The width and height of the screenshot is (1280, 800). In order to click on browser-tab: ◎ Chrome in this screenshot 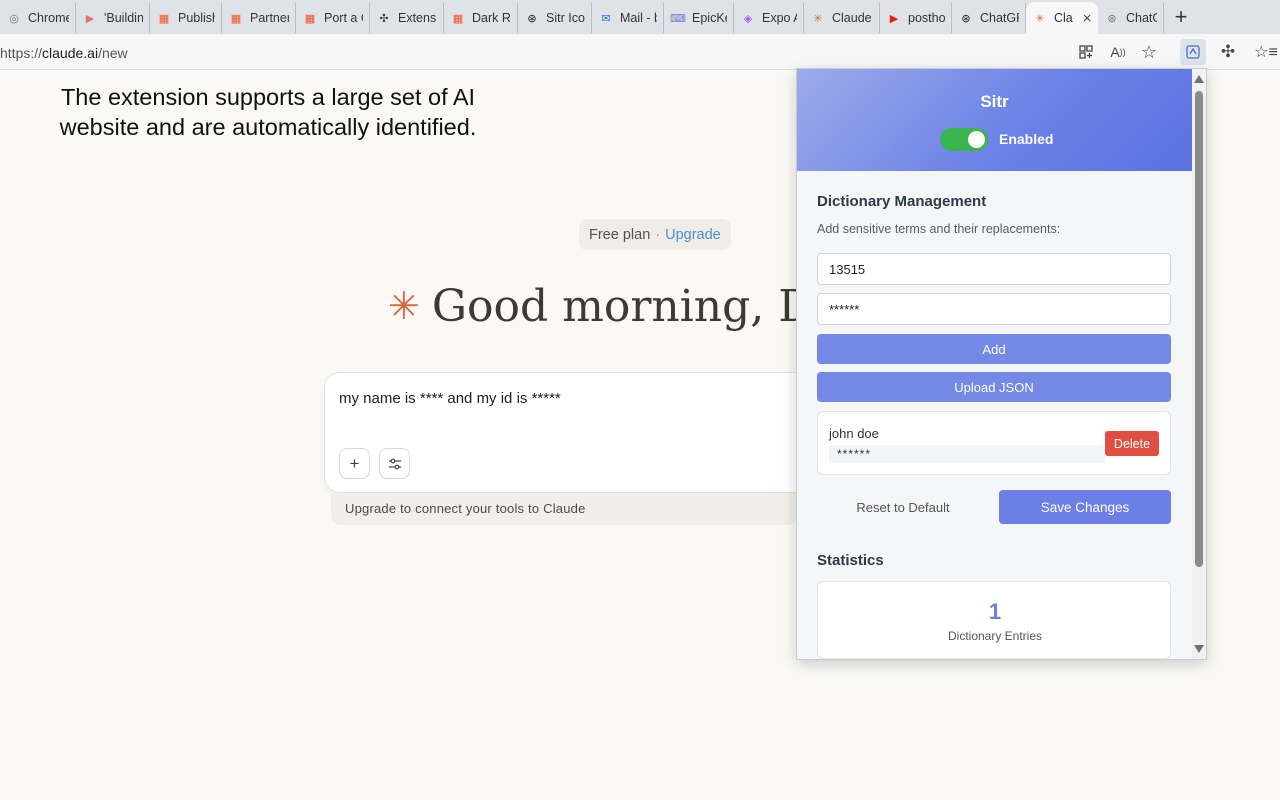, I will do `click(38, 18)`.